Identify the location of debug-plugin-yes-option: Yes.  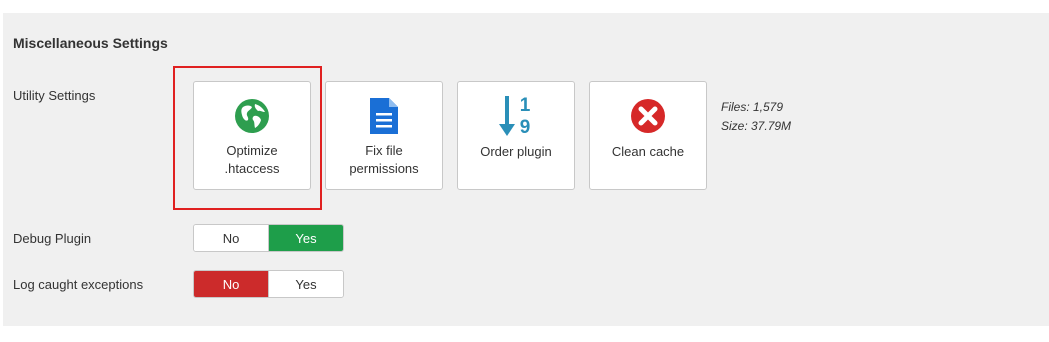
(305, 238).